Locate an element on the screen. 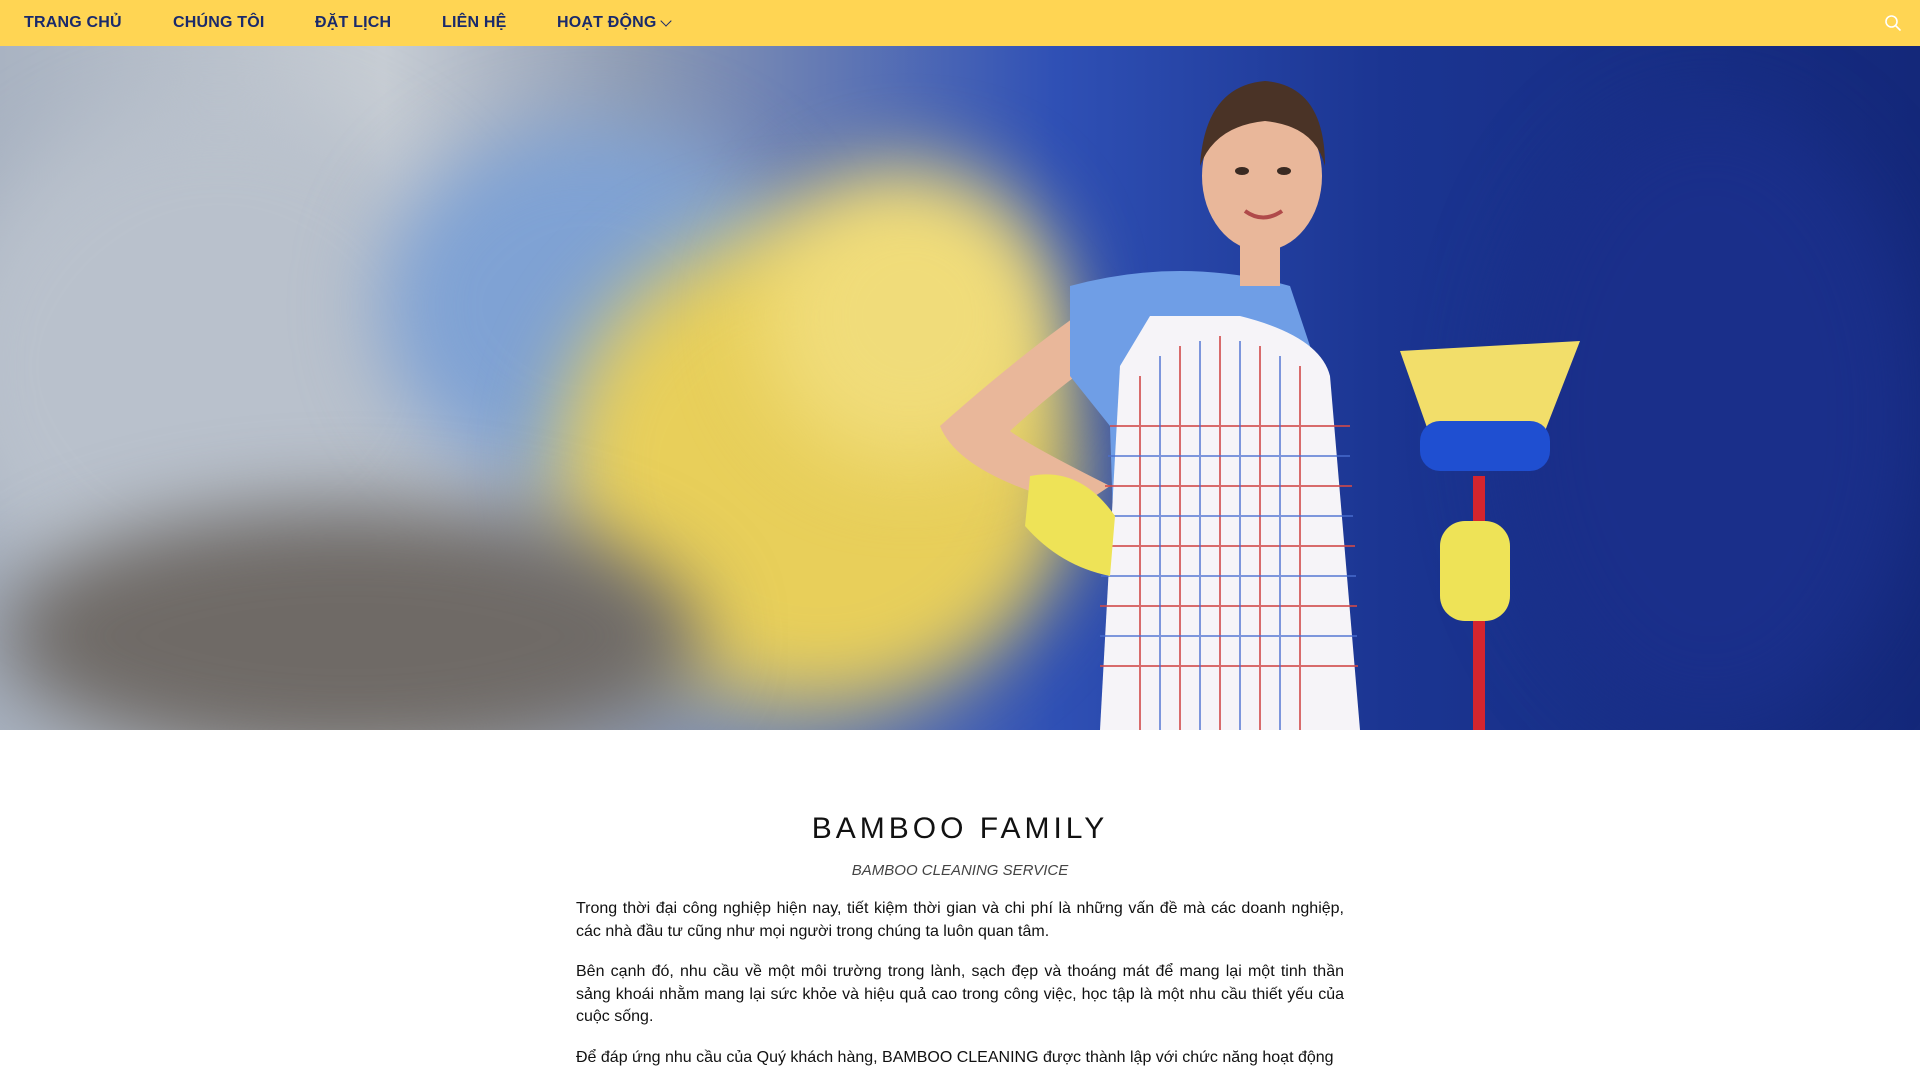 This screenshot has height=1080, width=1920. nav-item-activities-label: HOẠT ĐỘNG is located at coordinates (607, 22).